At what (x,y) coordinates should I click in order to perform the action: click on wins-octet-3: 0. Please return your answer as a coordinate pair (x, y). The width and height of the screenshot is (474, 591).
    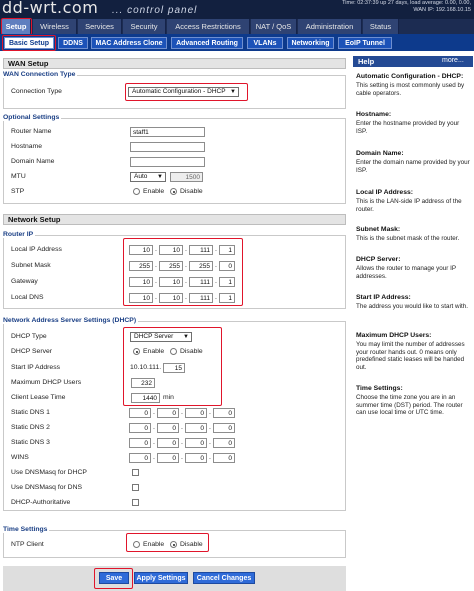
    Looking at the image, I should click on (196, 458).